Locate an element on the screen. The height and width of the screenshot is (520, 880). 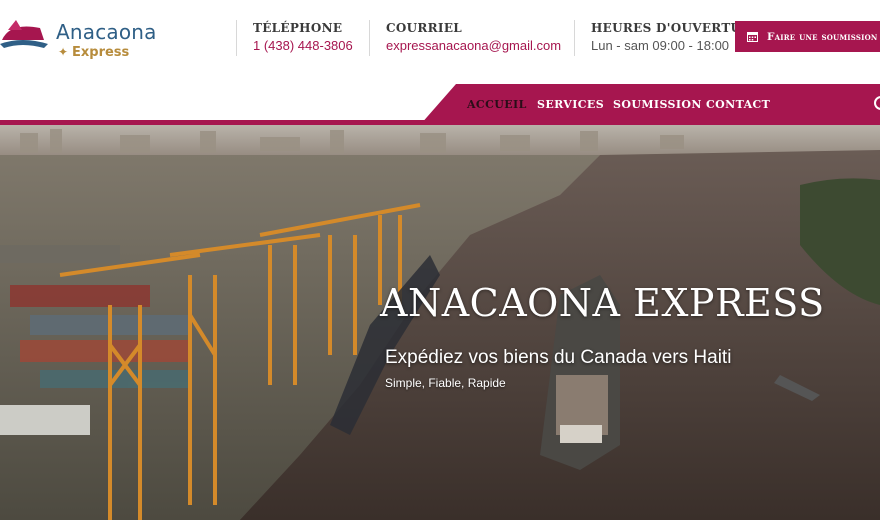
email-block: COURRIEL expressanacaona@gmail.com is located at coordinates (465, 38).